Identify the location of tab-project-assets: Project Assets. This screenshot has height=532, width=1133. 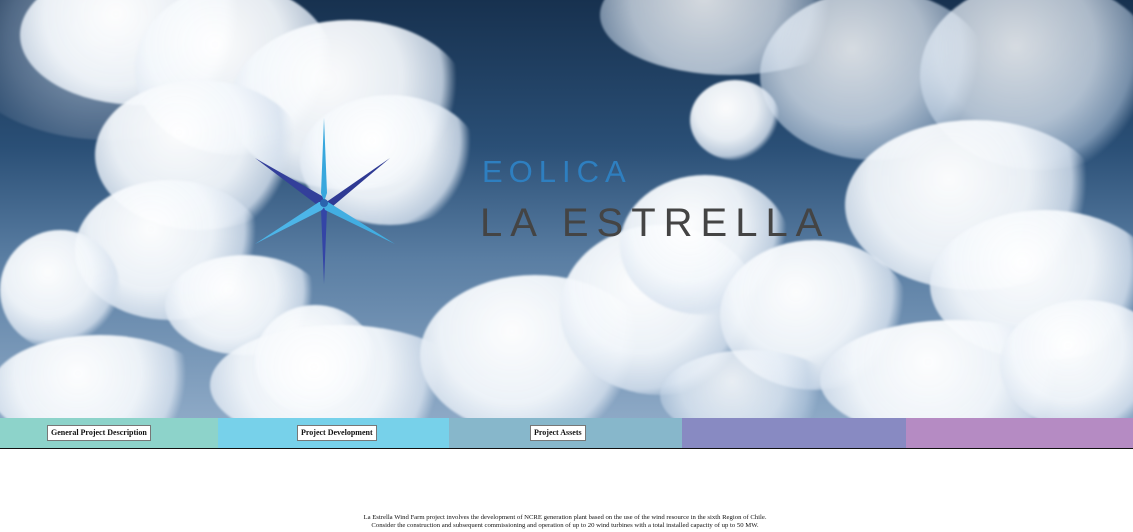
(565, 433).